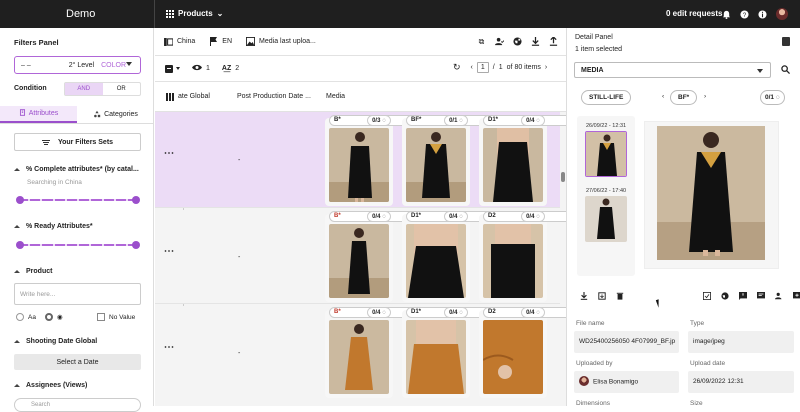  What do you see at coordinates (785, 70) in the screenshot?
I see `search-icon` at bounding box center [785, 70].